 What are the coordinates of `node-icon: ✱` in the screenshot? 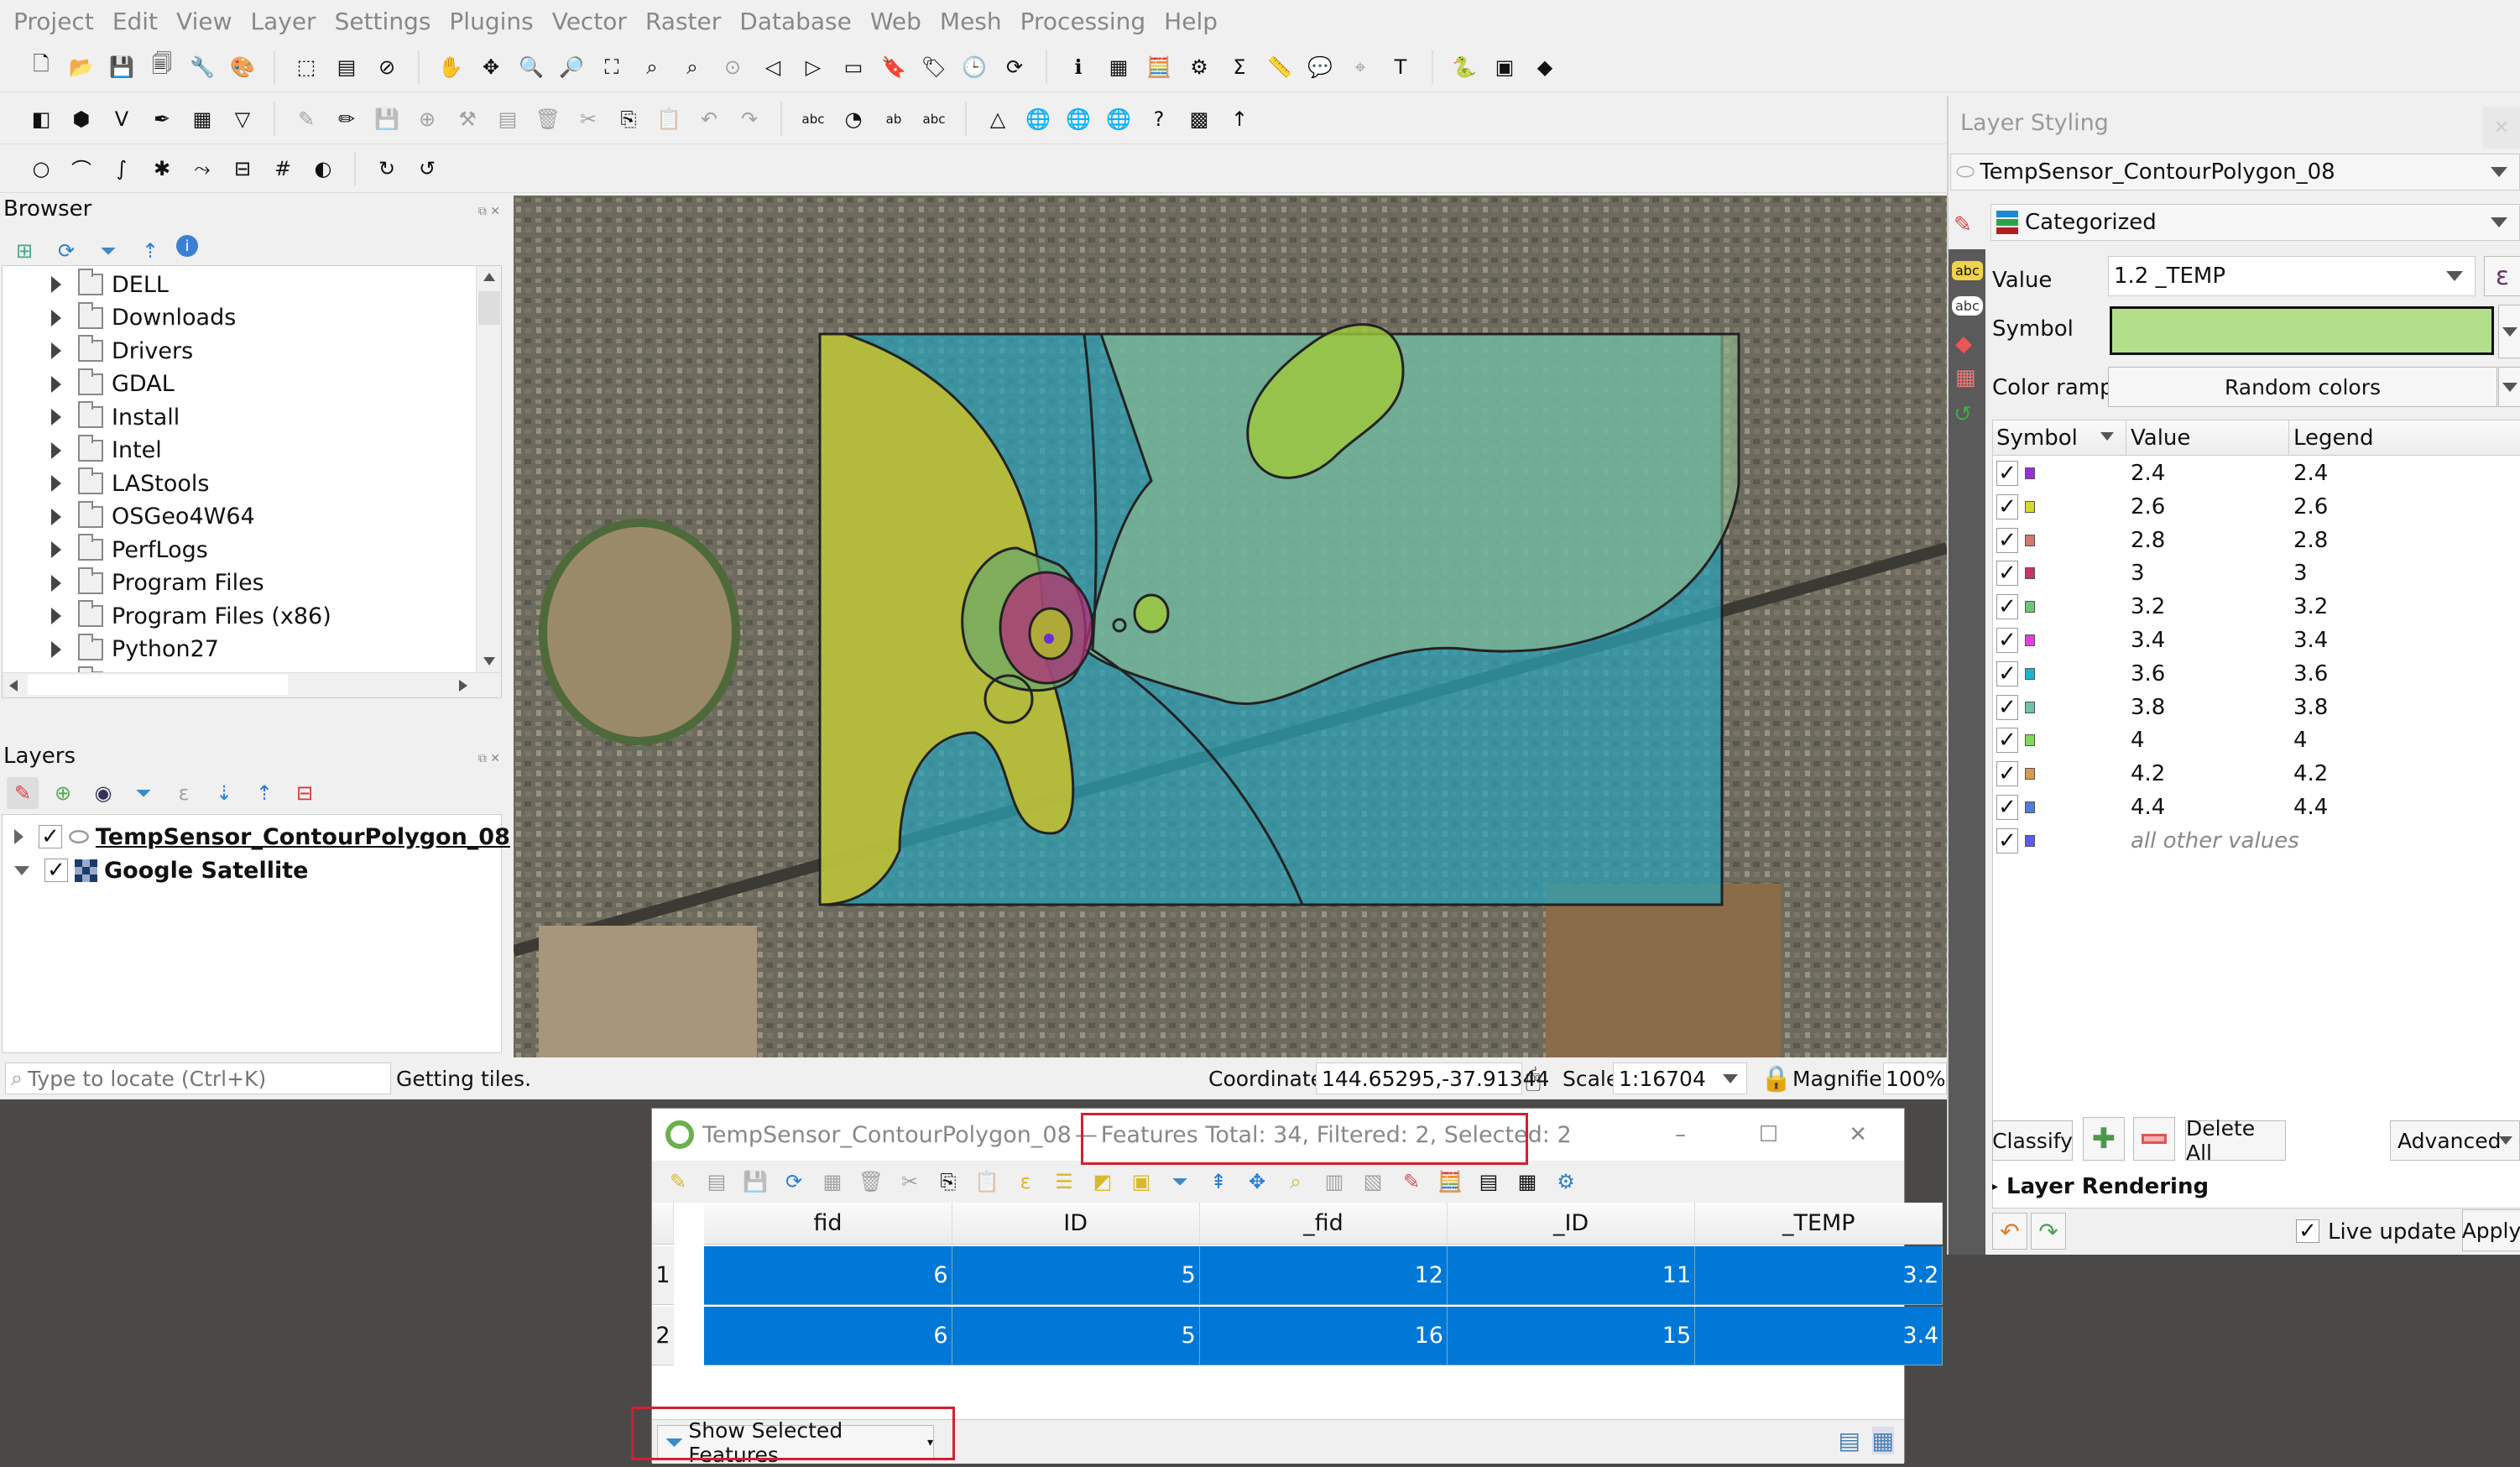 It's located at (162, 169).